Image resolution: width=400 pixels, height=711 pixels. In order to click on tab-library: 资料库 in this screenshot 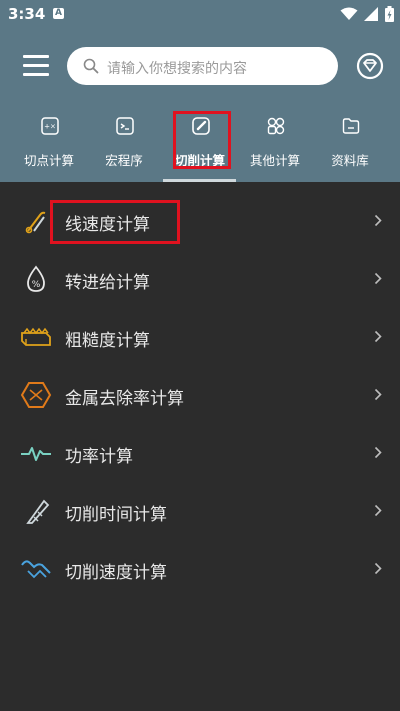, I will do `click(350, 146)`.